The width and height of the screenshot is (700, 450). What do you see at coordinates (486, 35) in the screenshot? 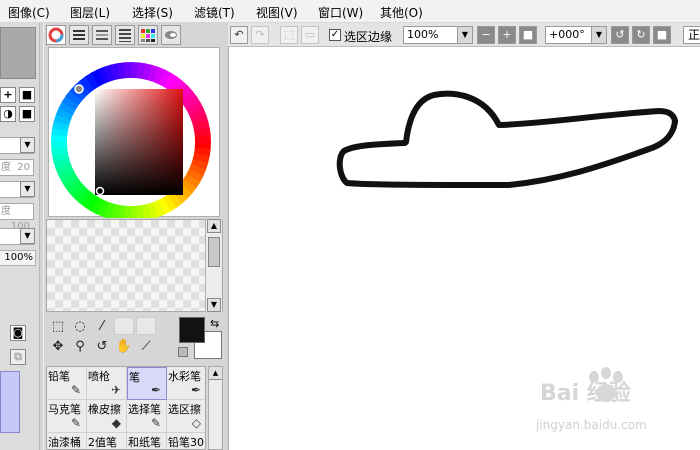
I see `zoom-out-button: −` at bounding box center [486, 35].